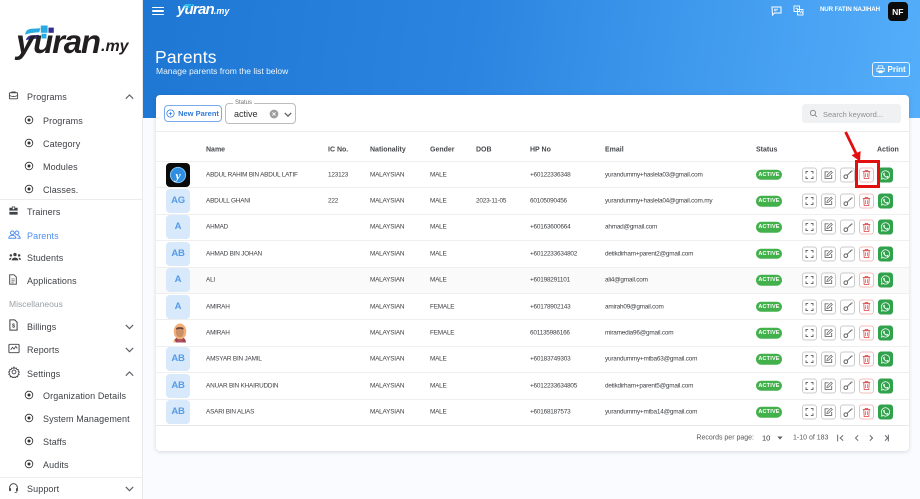 This screenshot has width=920, height=499. I want to click on svg-text: y, so click(177, 175).